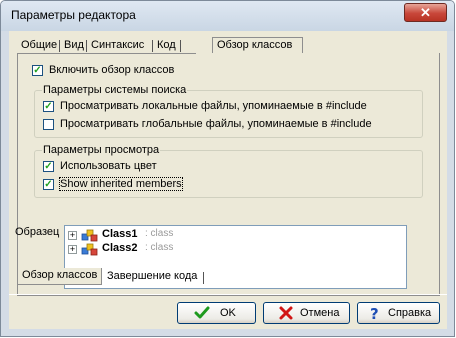  Describe the element at coordinates (152, 276) in the screenshot. I see `tab-code-completion: Завершение кода` at that location.